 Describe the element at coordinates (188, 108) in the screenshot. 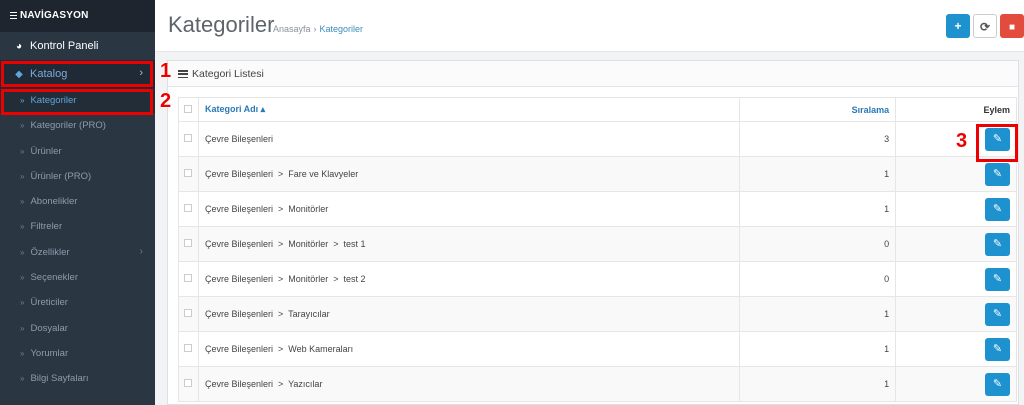

I see `select-all-checkbox` at that location.